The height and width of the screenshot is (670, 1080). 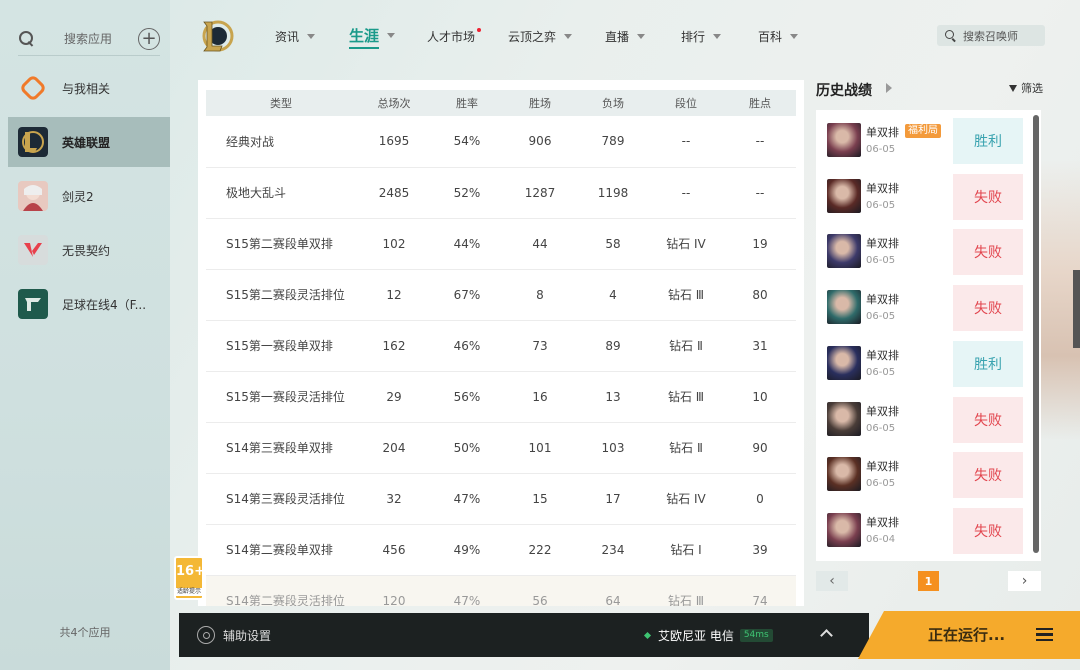 I want to click on tab-news: 资讯, so click(x=295, y=36).